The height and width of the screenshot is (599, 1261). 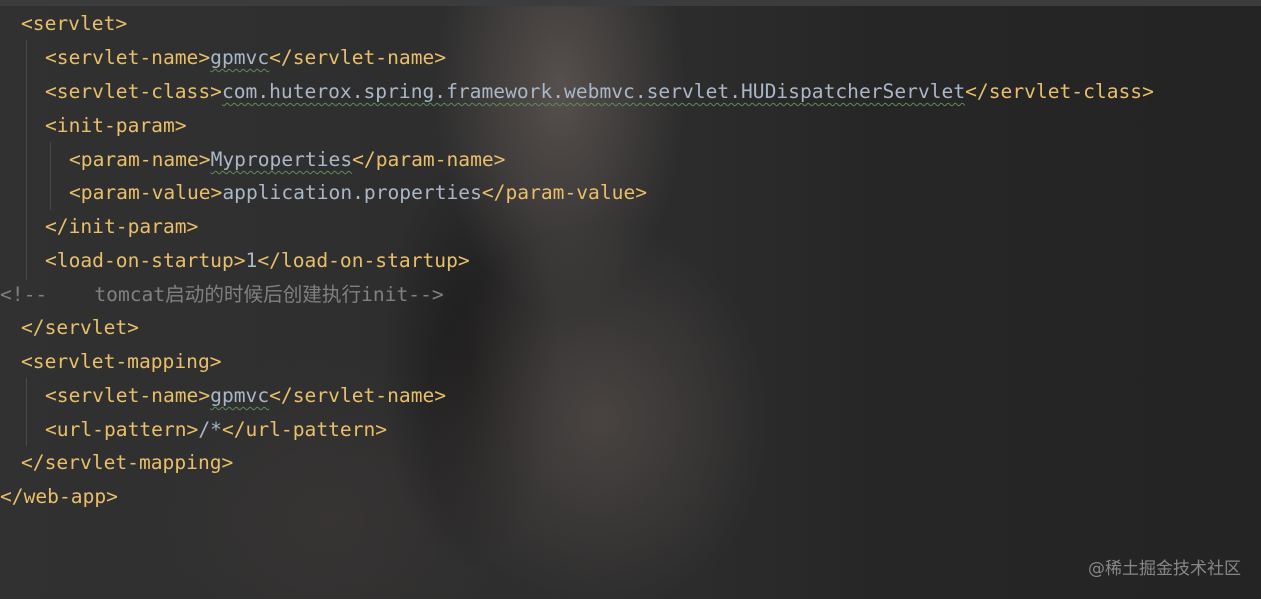 I want to click on code-line-comment: <!-- tomcat启动的时候后创建执行init-->, so click(x=222, y=295).